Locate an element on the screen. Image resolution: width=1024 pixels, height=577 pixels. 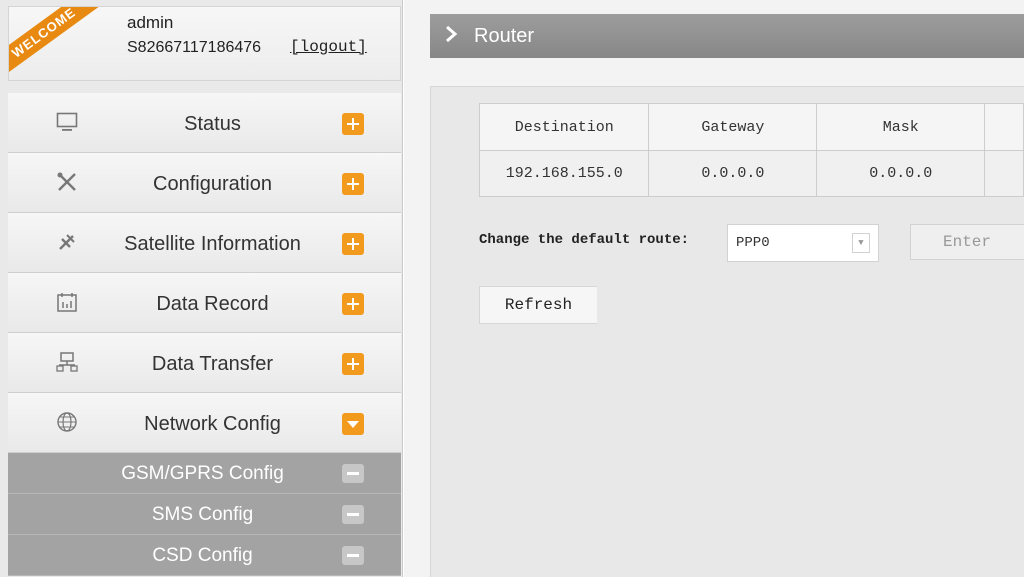
satellite-icon is located at coordinates (67, 242).